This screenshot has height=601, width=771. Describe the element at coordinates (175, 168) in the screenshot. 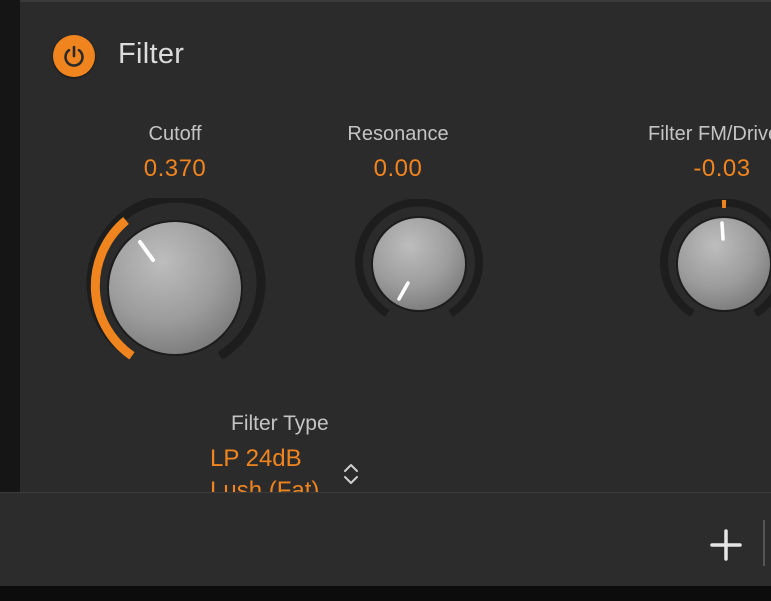

I see `cutoff-value: 0.370` at that location.